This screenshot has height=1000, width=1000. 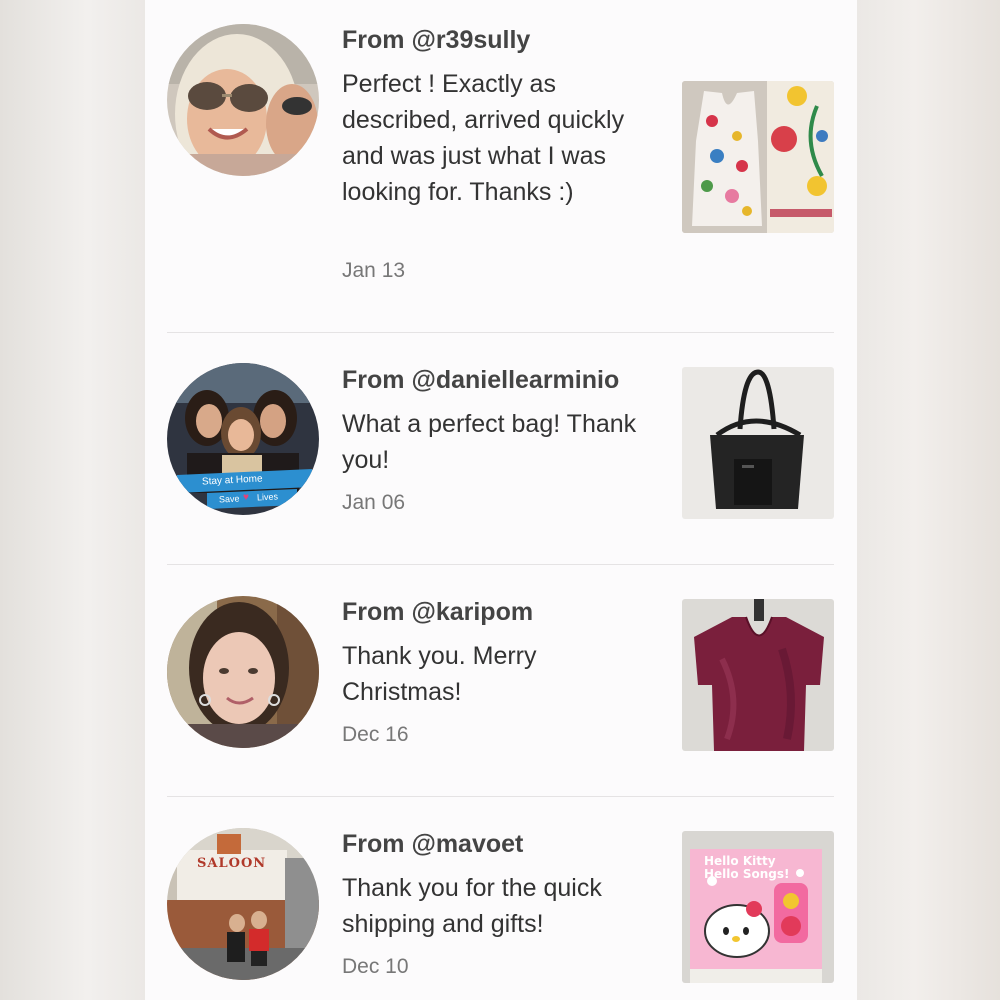 What do you see at coordinates (243, 439) in the screenshot?
I see `reviewer-avatar: Stay at Home Save ♥ Lives` at bounding box center [243, 439].